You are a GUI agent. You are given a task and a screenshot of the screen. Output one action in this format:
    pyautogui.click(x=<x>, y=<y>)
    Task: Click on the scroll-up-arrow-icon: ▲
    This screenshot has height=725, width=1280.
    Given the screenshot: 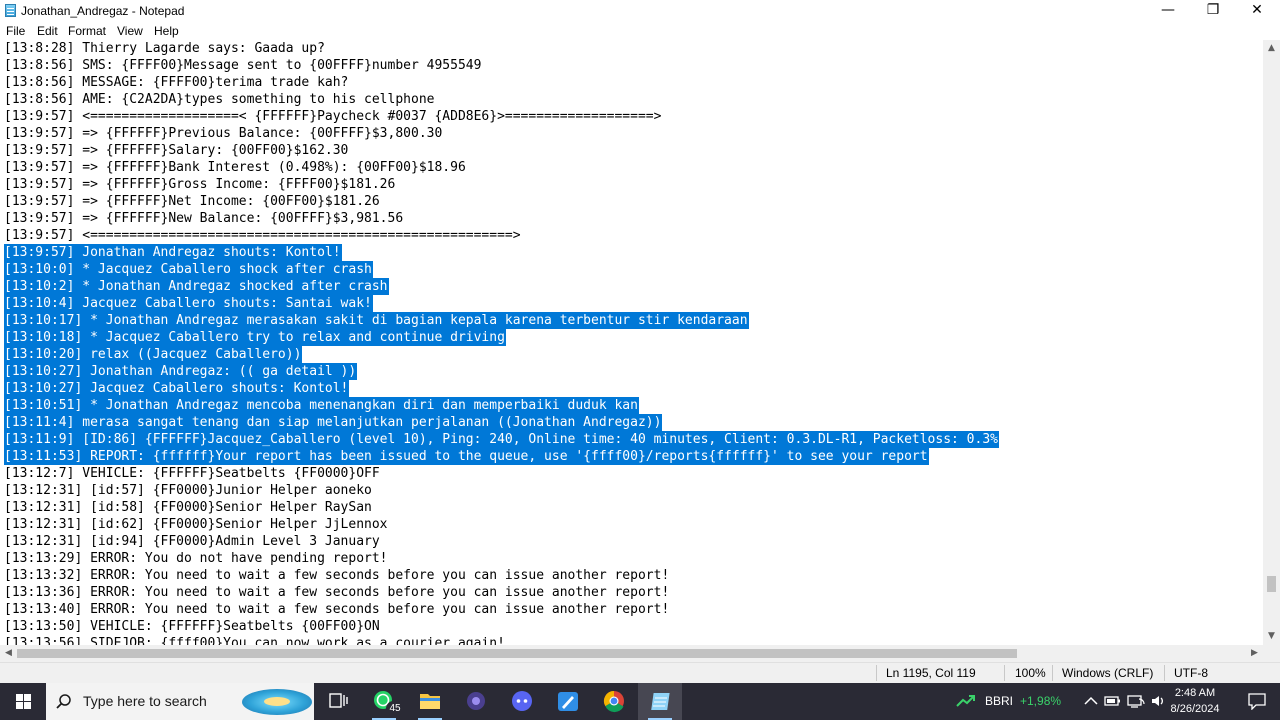 What is the action you would take?
    pyautogui.click(x=1271, y=48)
    